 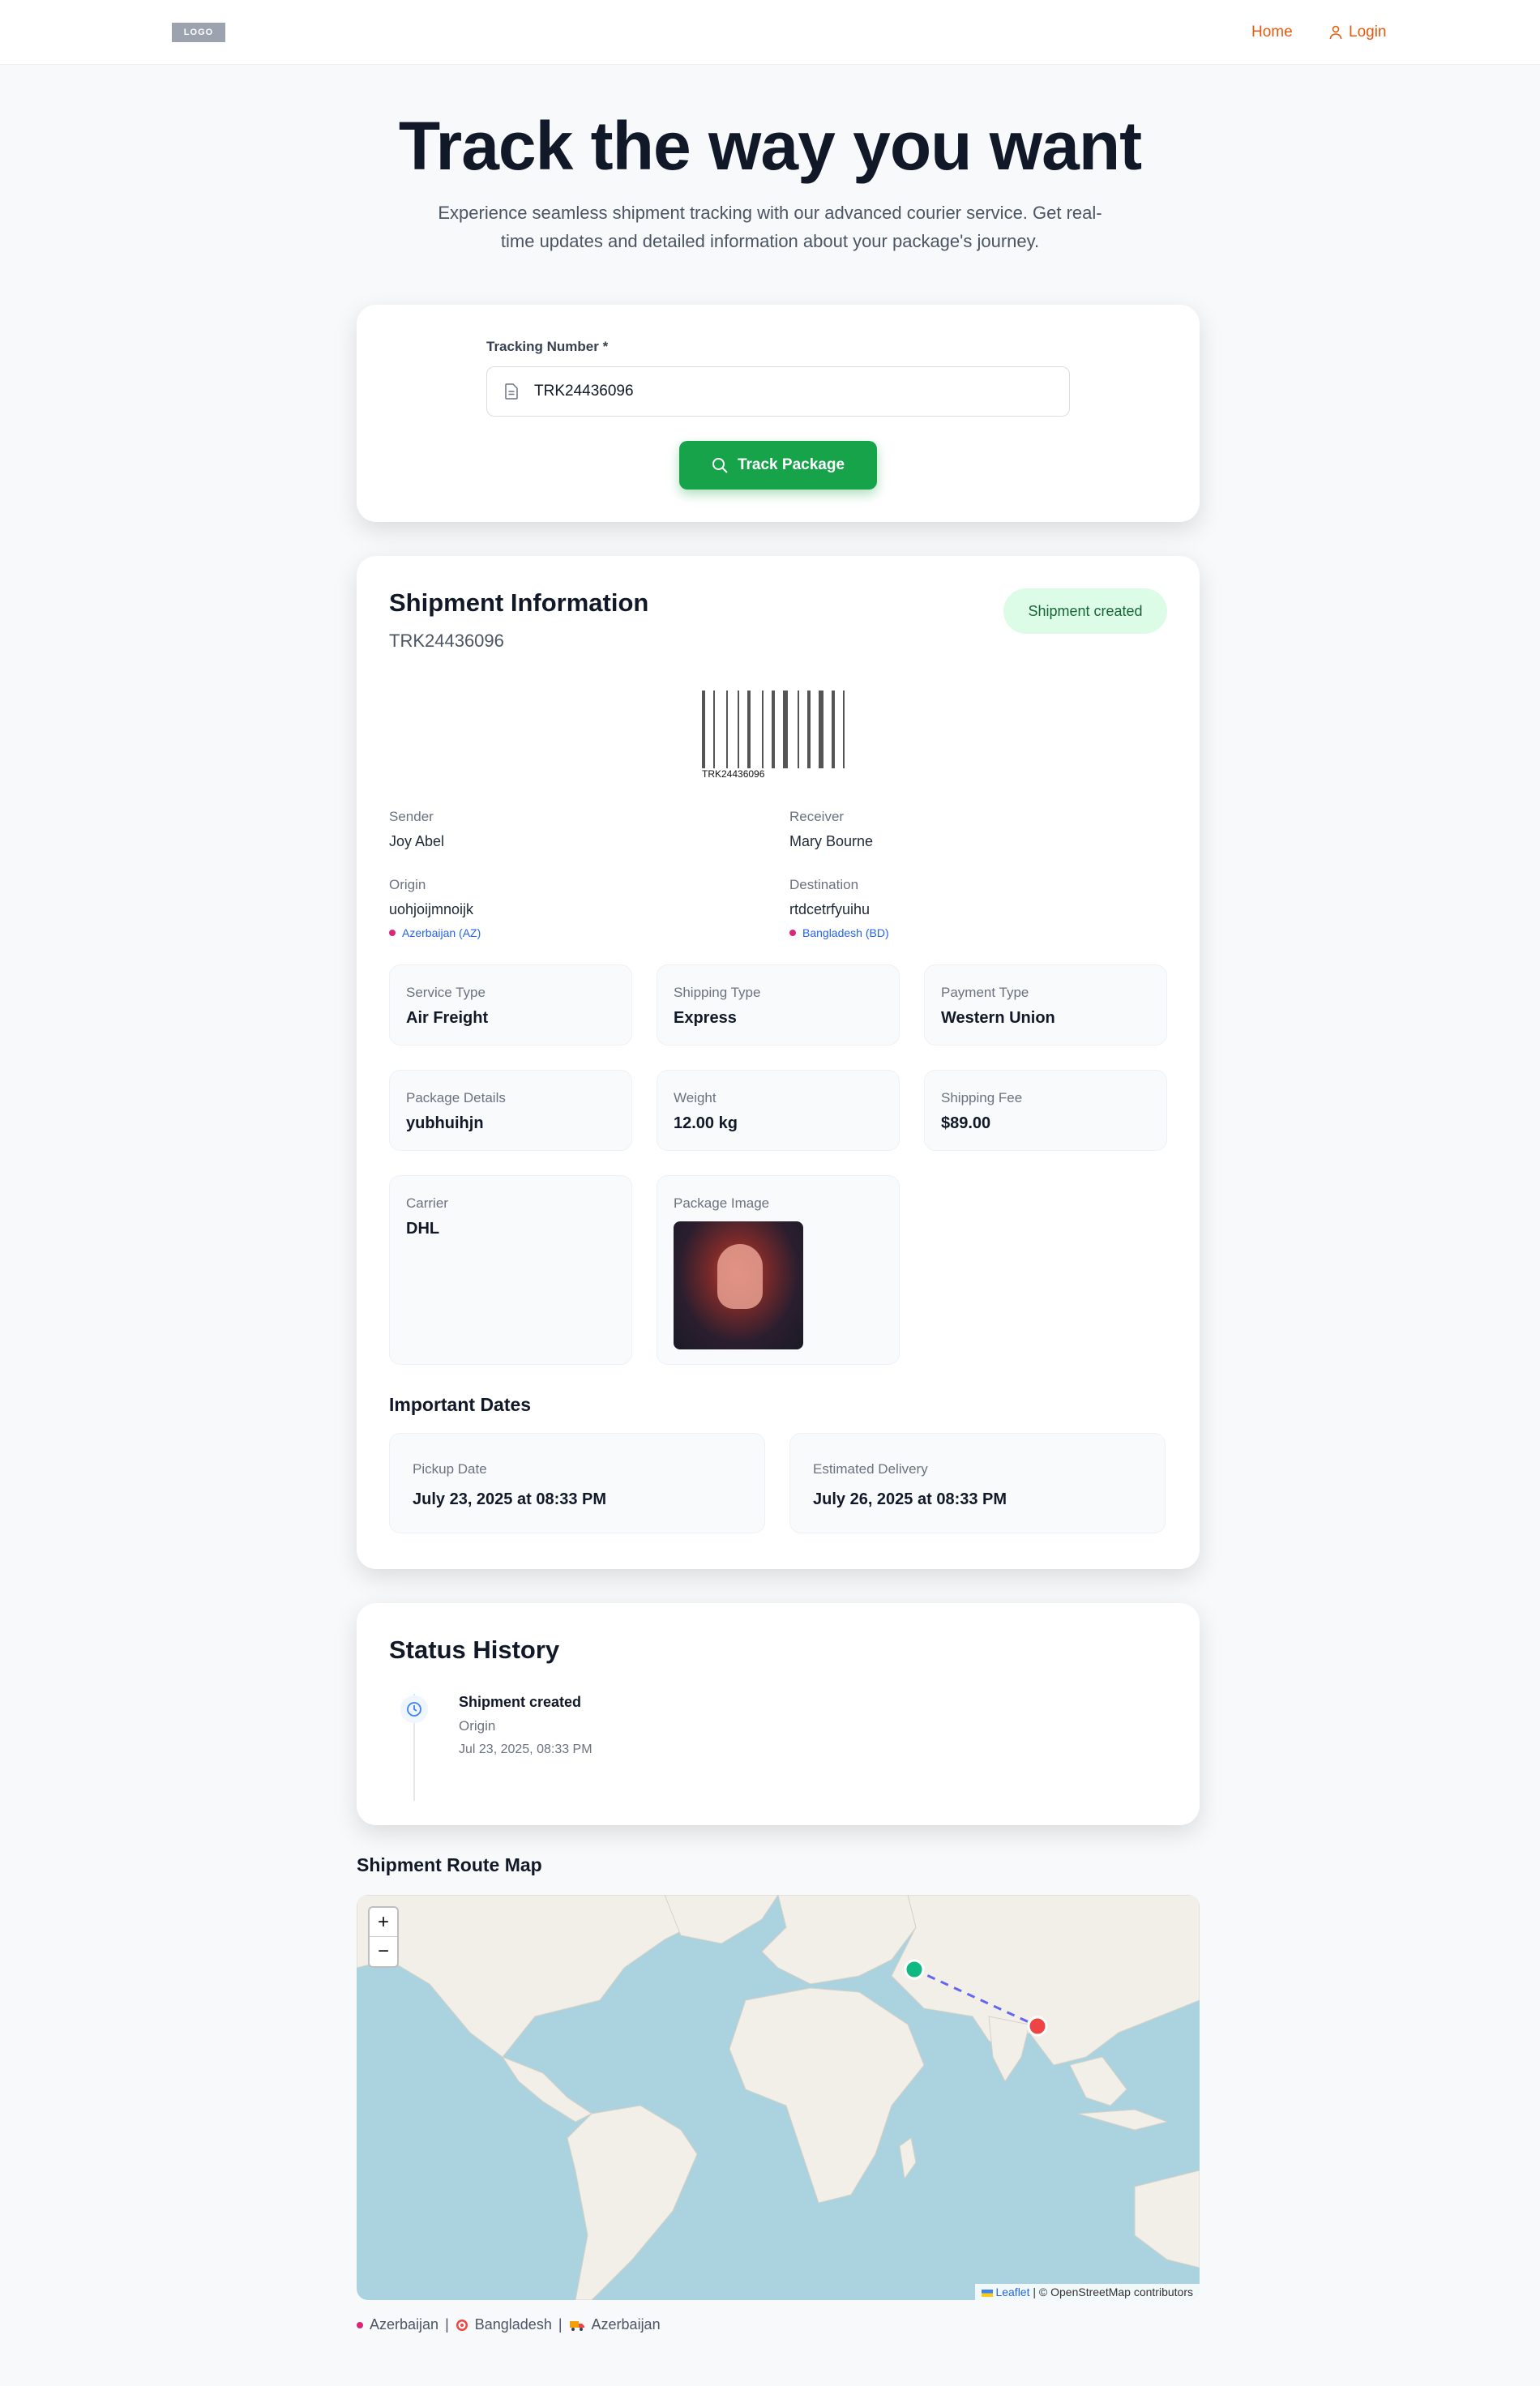 I want to click on nav-login-link: Login, so click(x=1358, y=32).